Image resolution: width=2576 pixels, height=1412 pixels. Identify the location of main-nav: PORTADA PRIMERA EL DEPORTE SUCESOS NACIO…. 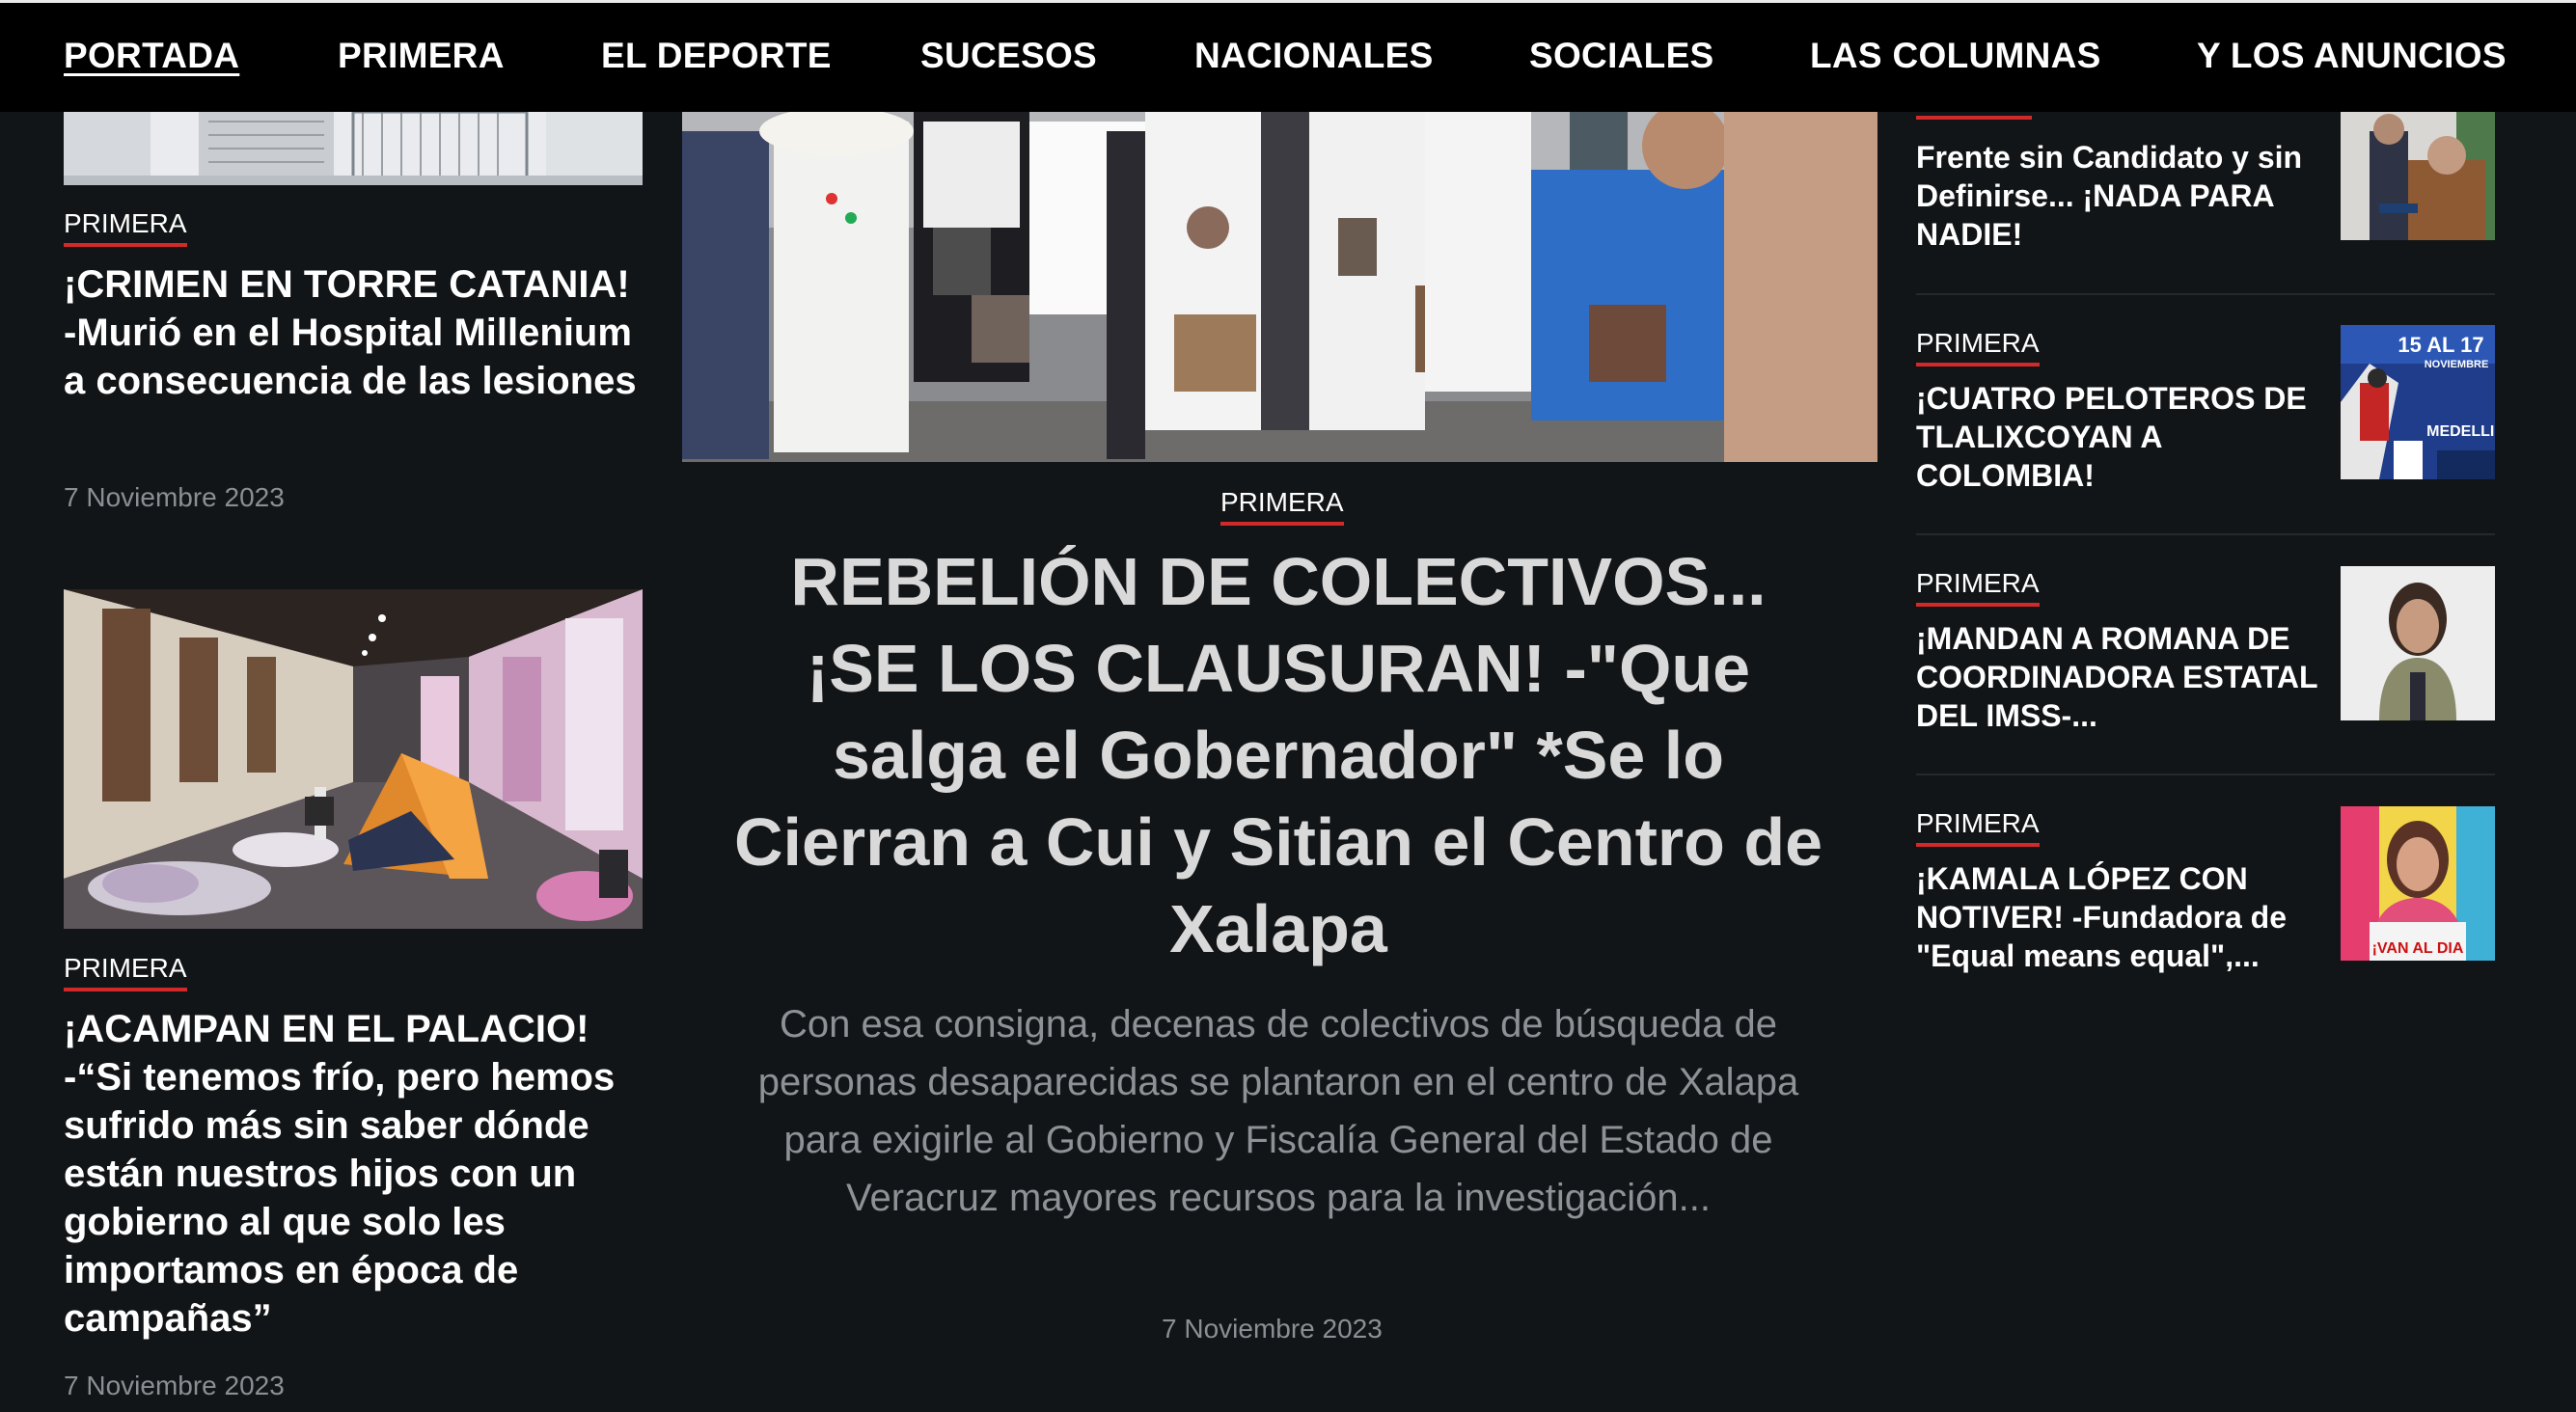
(1288, 56).